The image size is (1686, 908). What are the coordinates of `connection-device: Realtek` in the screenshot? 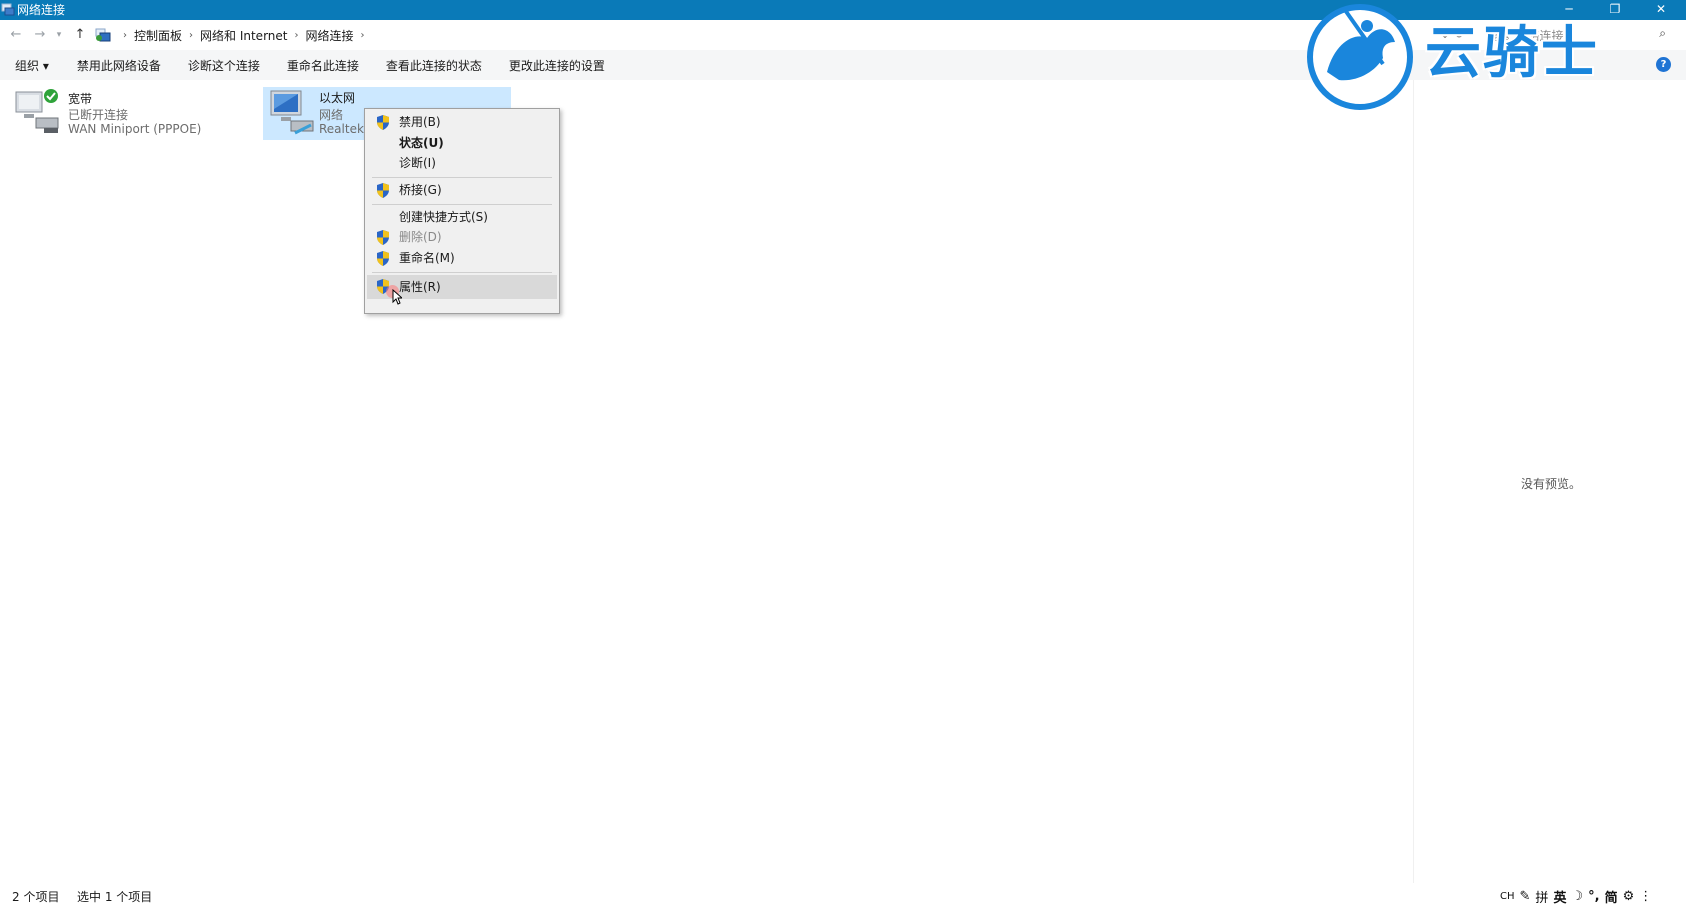 It's located at (341, 129).